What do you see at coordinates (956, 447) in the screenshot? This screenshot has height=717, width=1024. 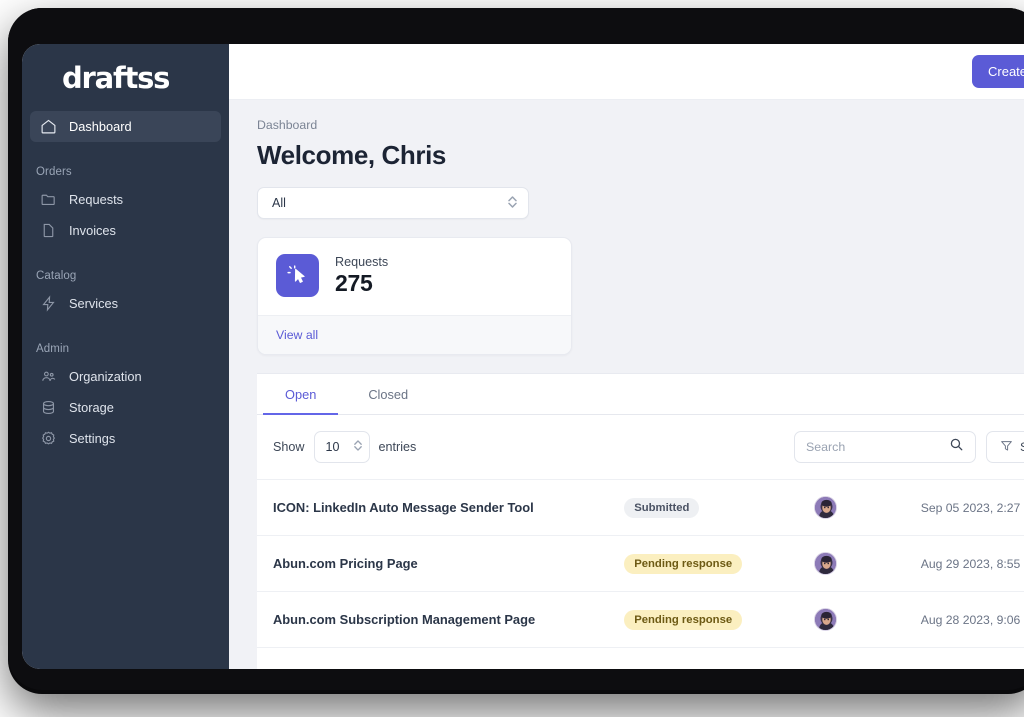 I see `search-icon` at bounding box center [956, 447].